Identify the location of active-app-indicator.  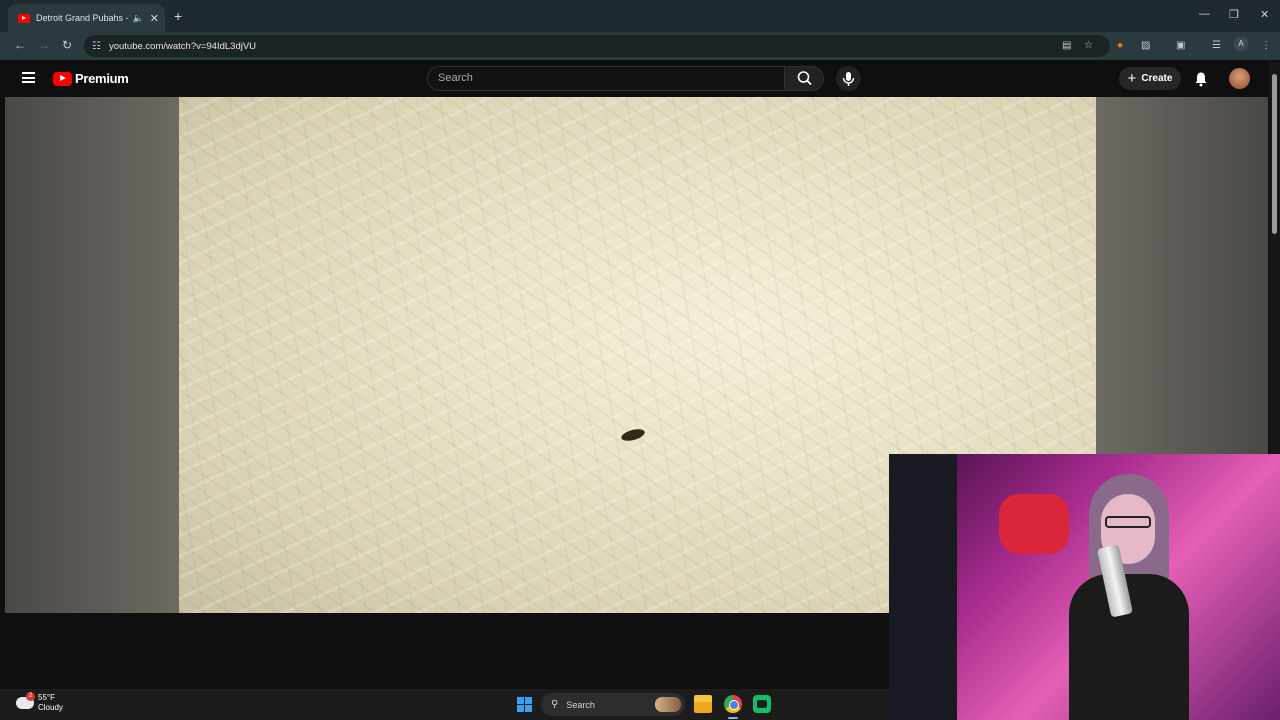
(733, 718).